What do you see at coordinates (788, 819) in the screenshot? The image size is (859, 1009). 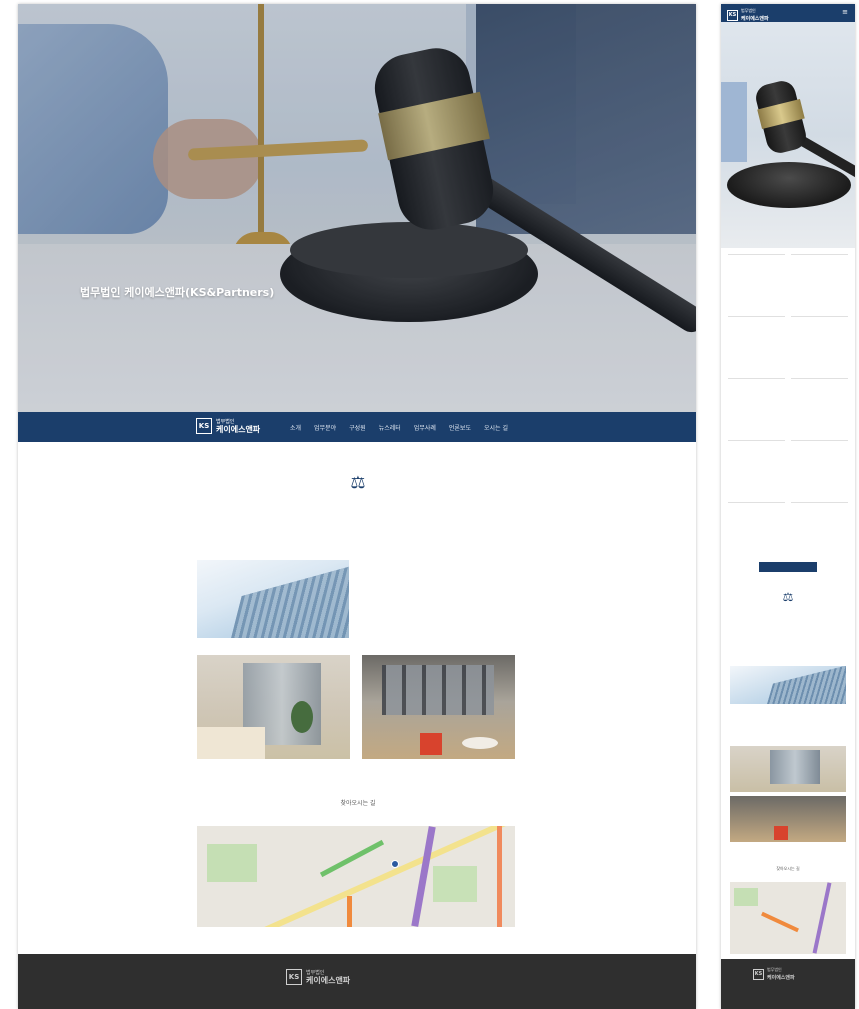 I see `mobile-office-lounge-image` at bounding box center [788, 819].